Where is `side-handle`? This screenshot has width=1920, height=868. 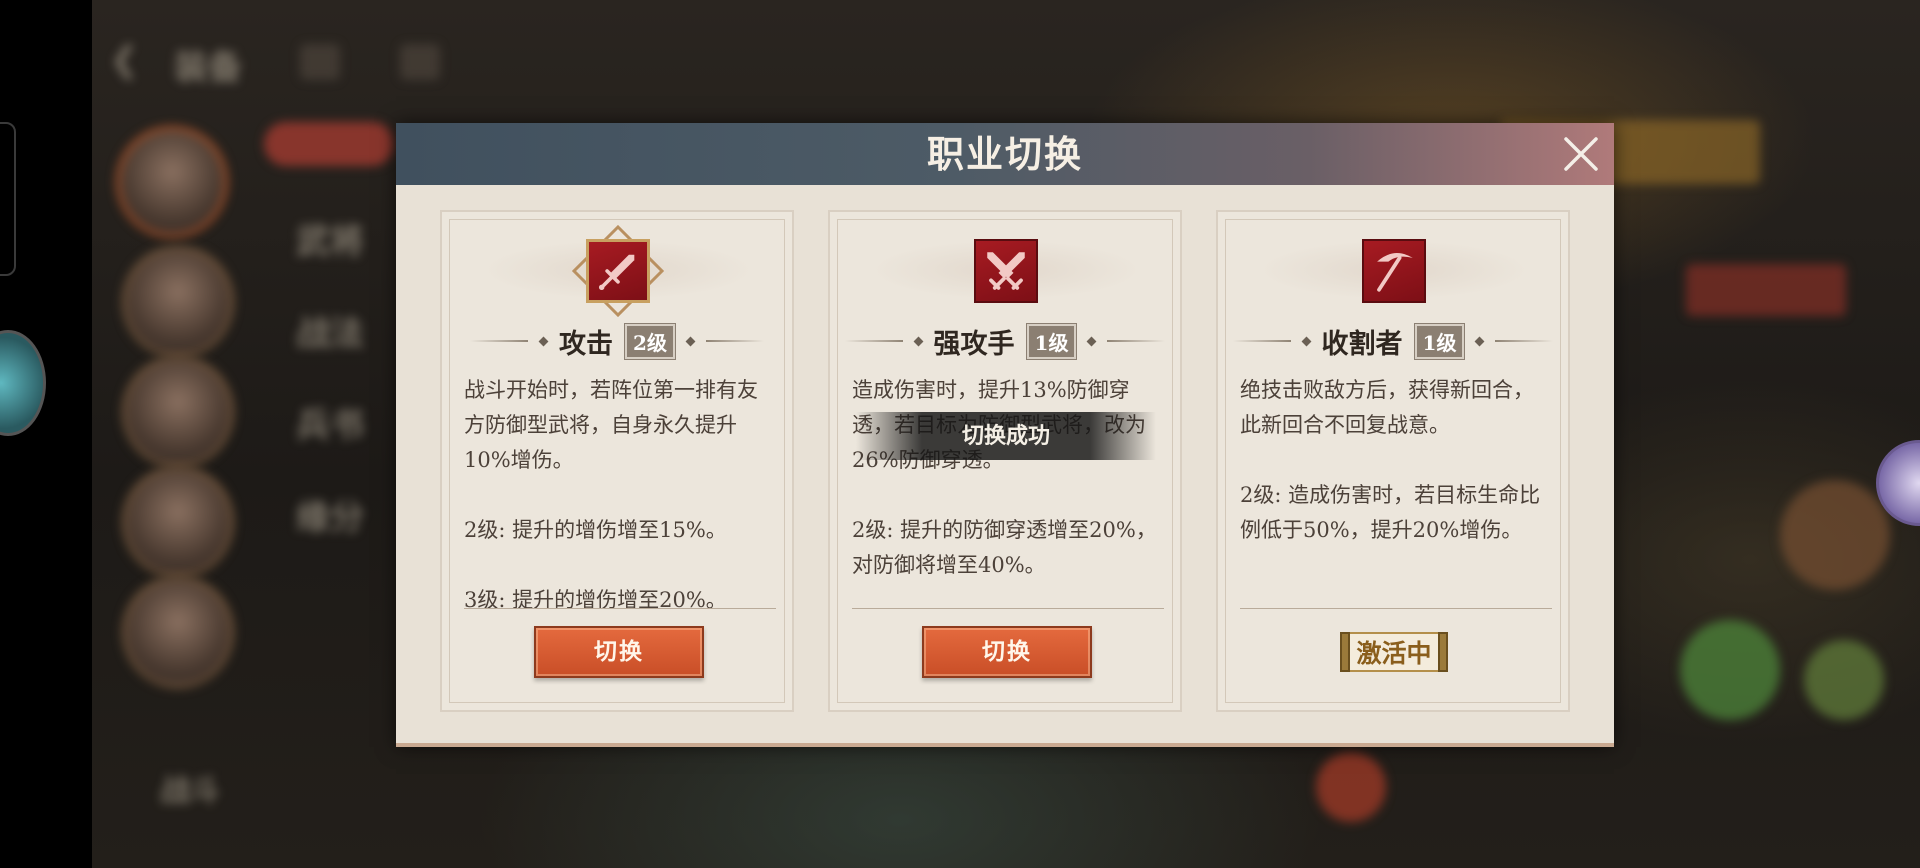 side-handle is located at coordinates (8, 199).